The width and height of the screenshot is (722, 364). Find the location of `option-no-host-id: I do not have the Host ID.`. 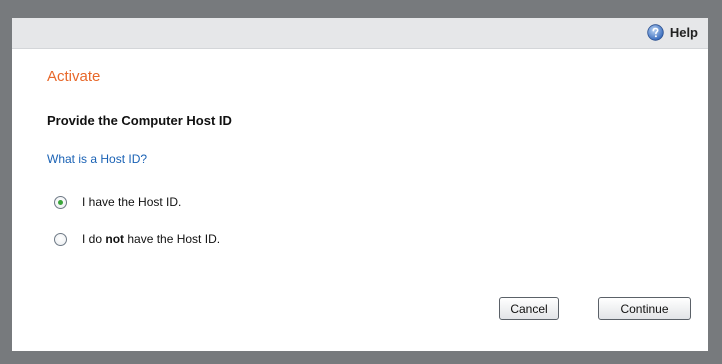

option-no-host-id: I do not have the Host ID. is located at coordinates (137, 239).